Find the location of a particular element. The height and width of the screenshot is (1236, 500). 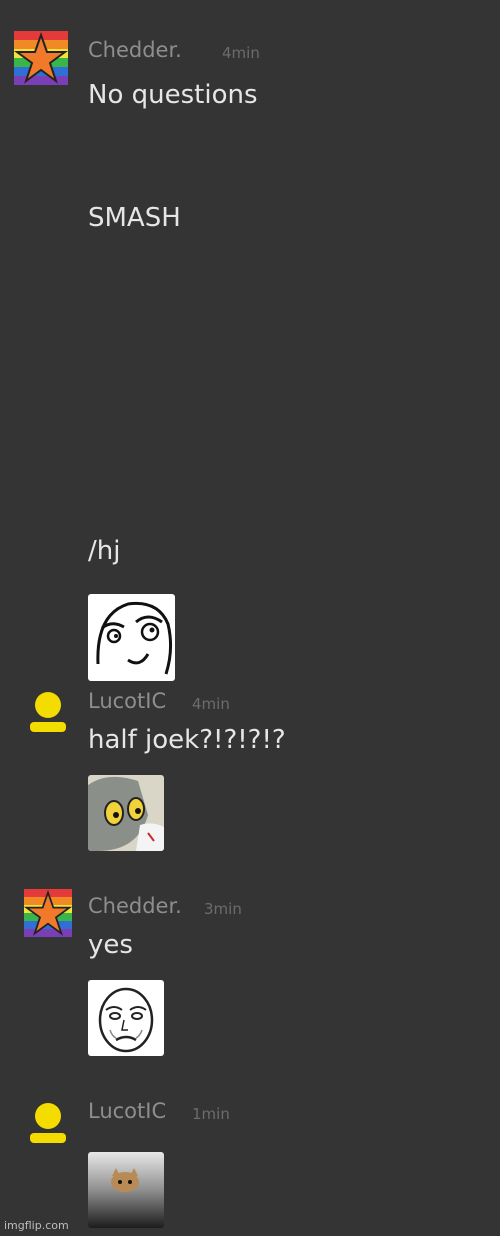

timestamp: 3min is located at coordinates (223, 909).